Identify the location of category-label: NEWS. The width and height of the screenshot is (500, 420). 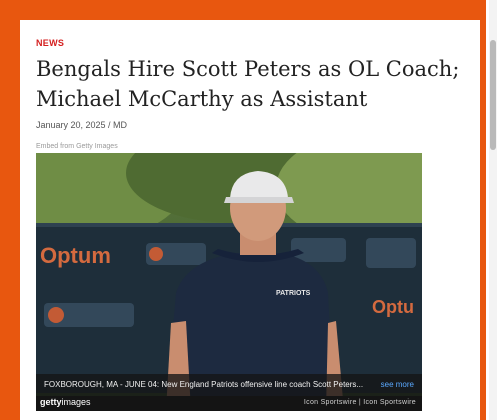
(50, 43).